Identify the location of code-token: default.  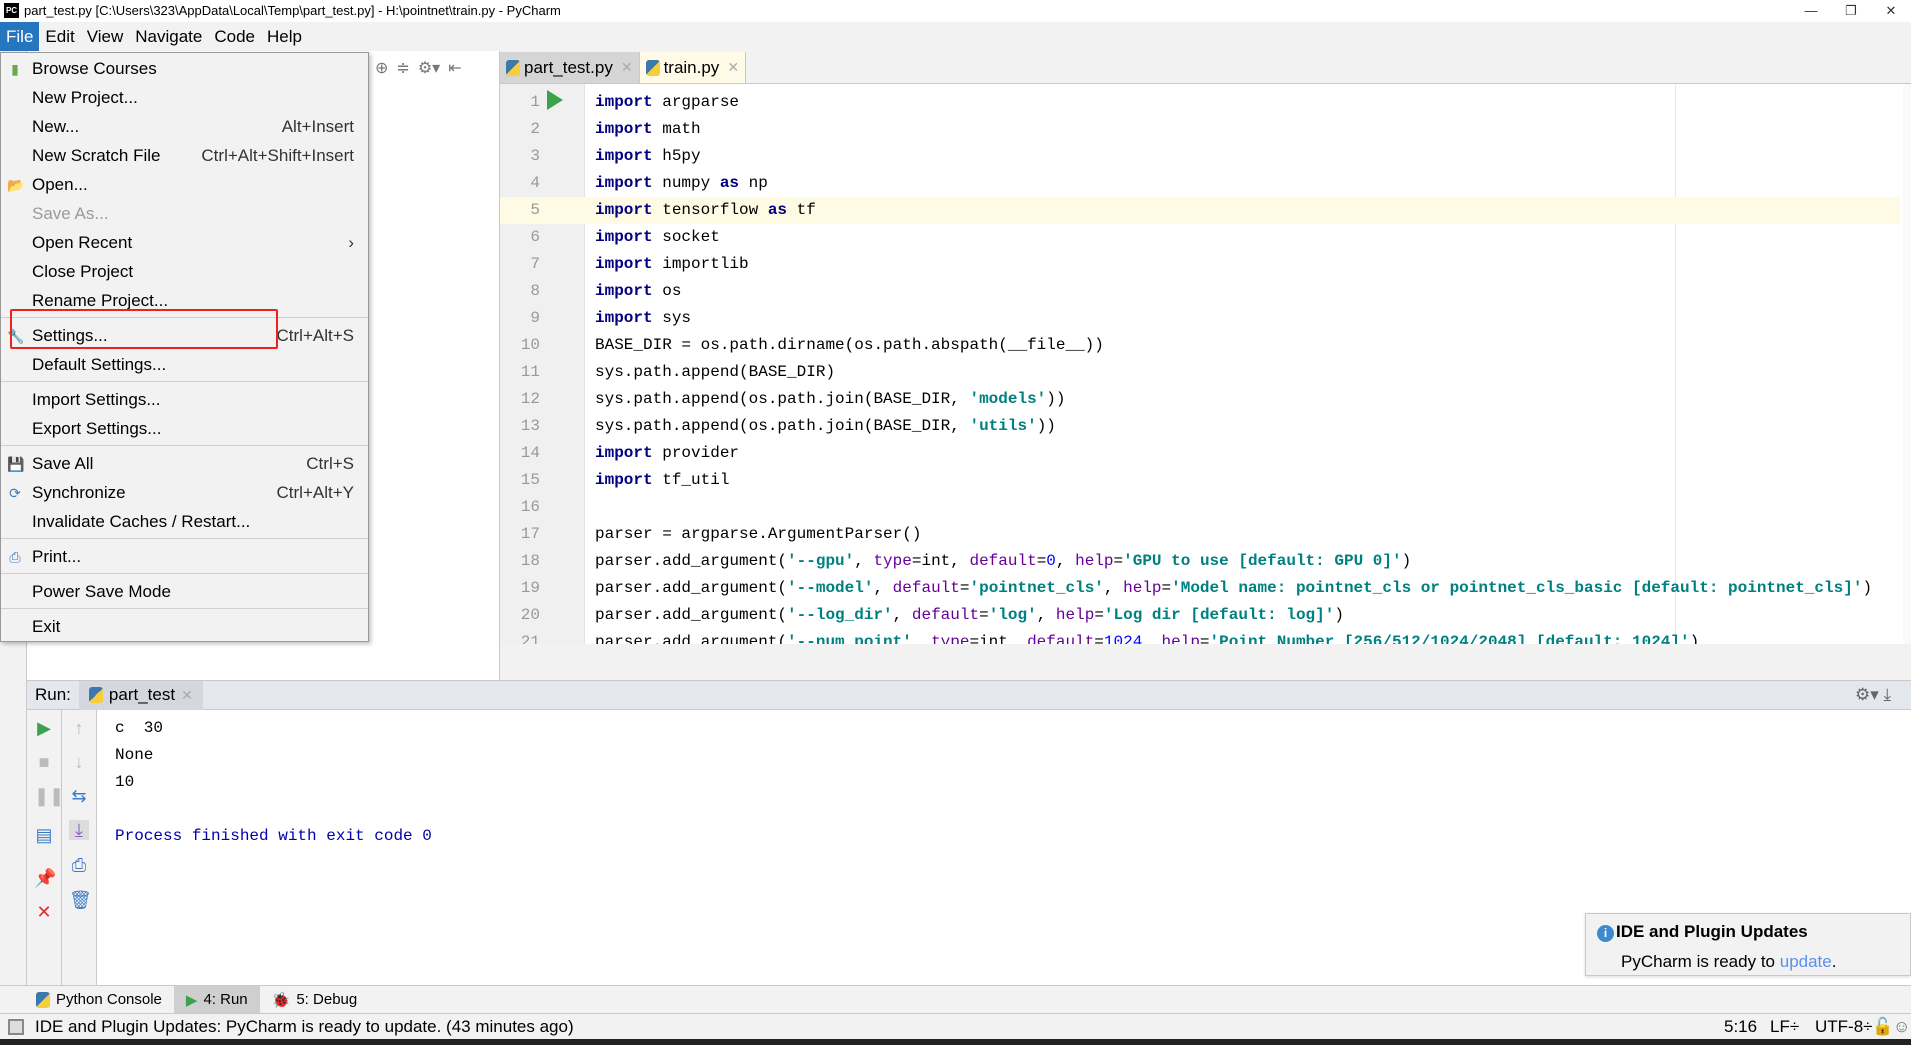
(1061, 638).